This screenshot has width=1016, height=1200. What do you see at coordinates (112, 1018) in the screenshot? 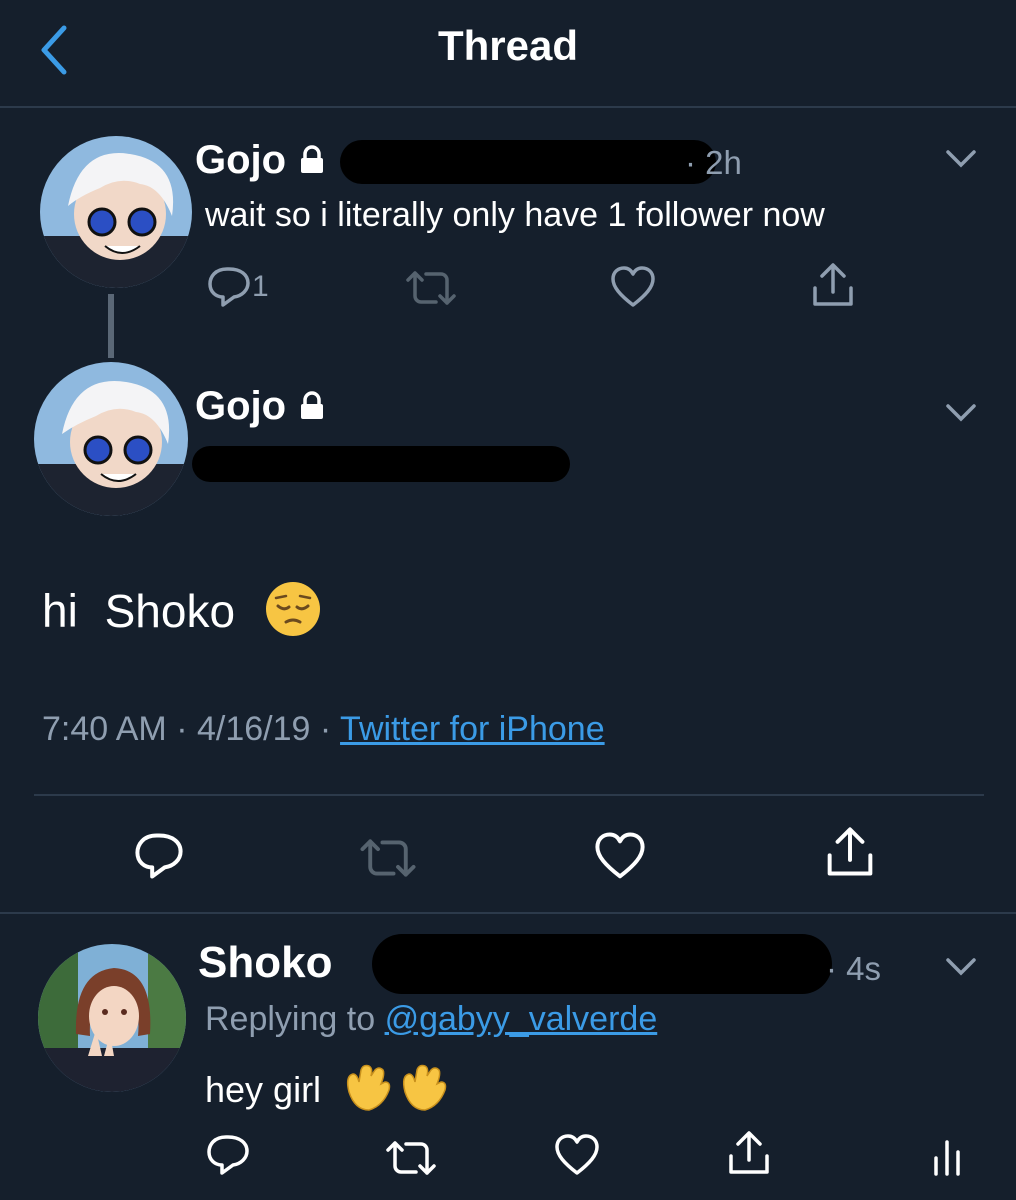
I see `avatar-shoko` at bounding box center [112, 1018].